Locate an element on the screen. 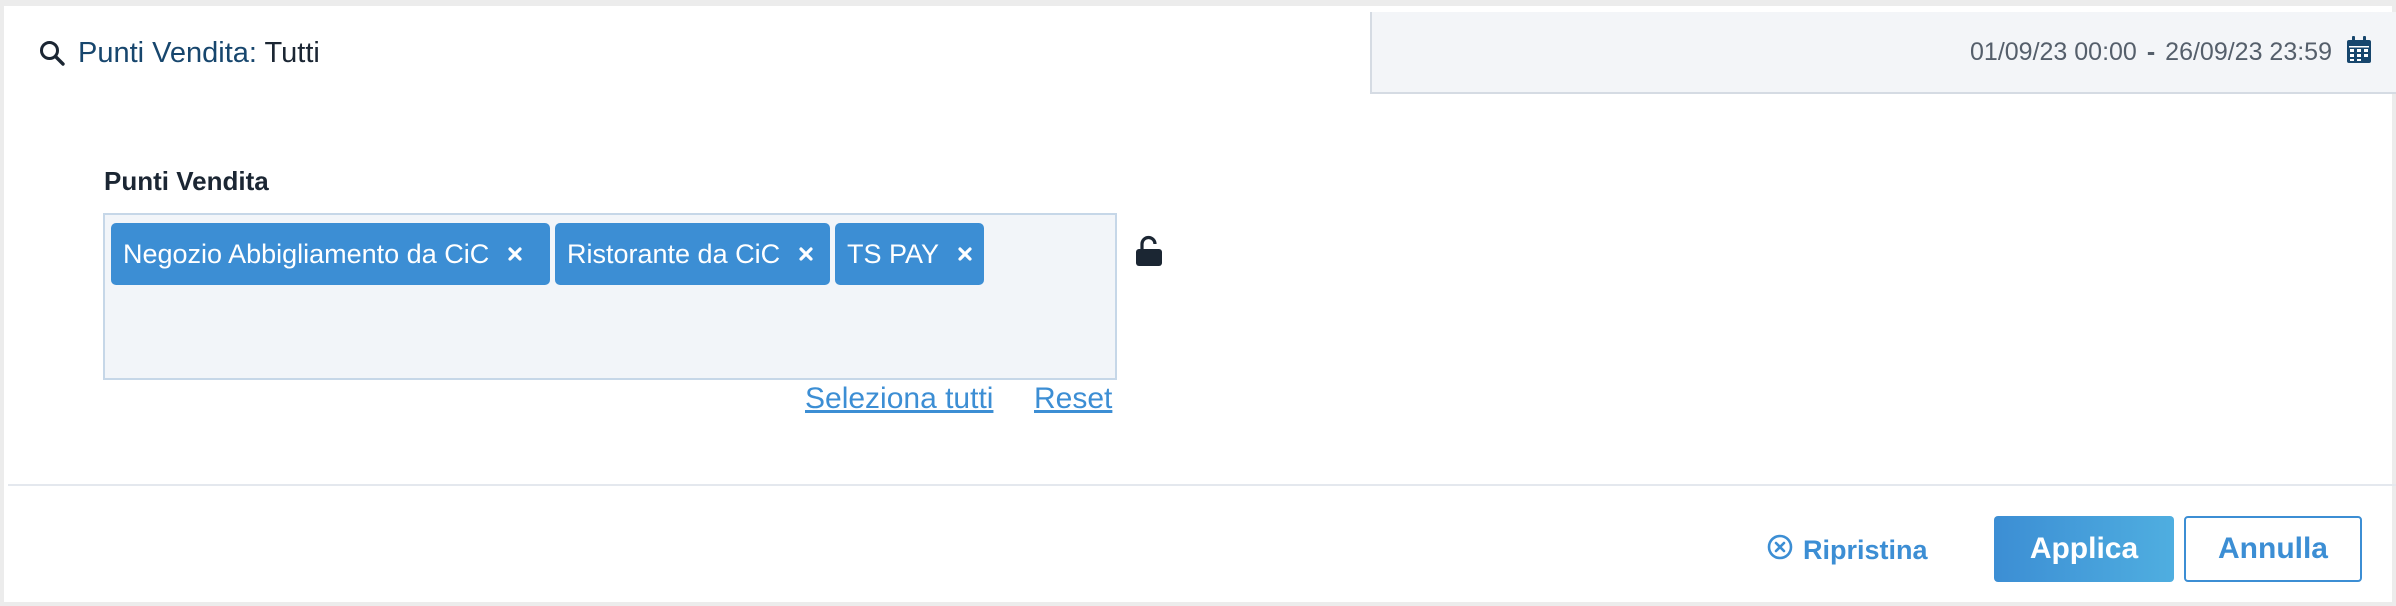  cancel-button: Annulla is located at coordinates (2273, 549).